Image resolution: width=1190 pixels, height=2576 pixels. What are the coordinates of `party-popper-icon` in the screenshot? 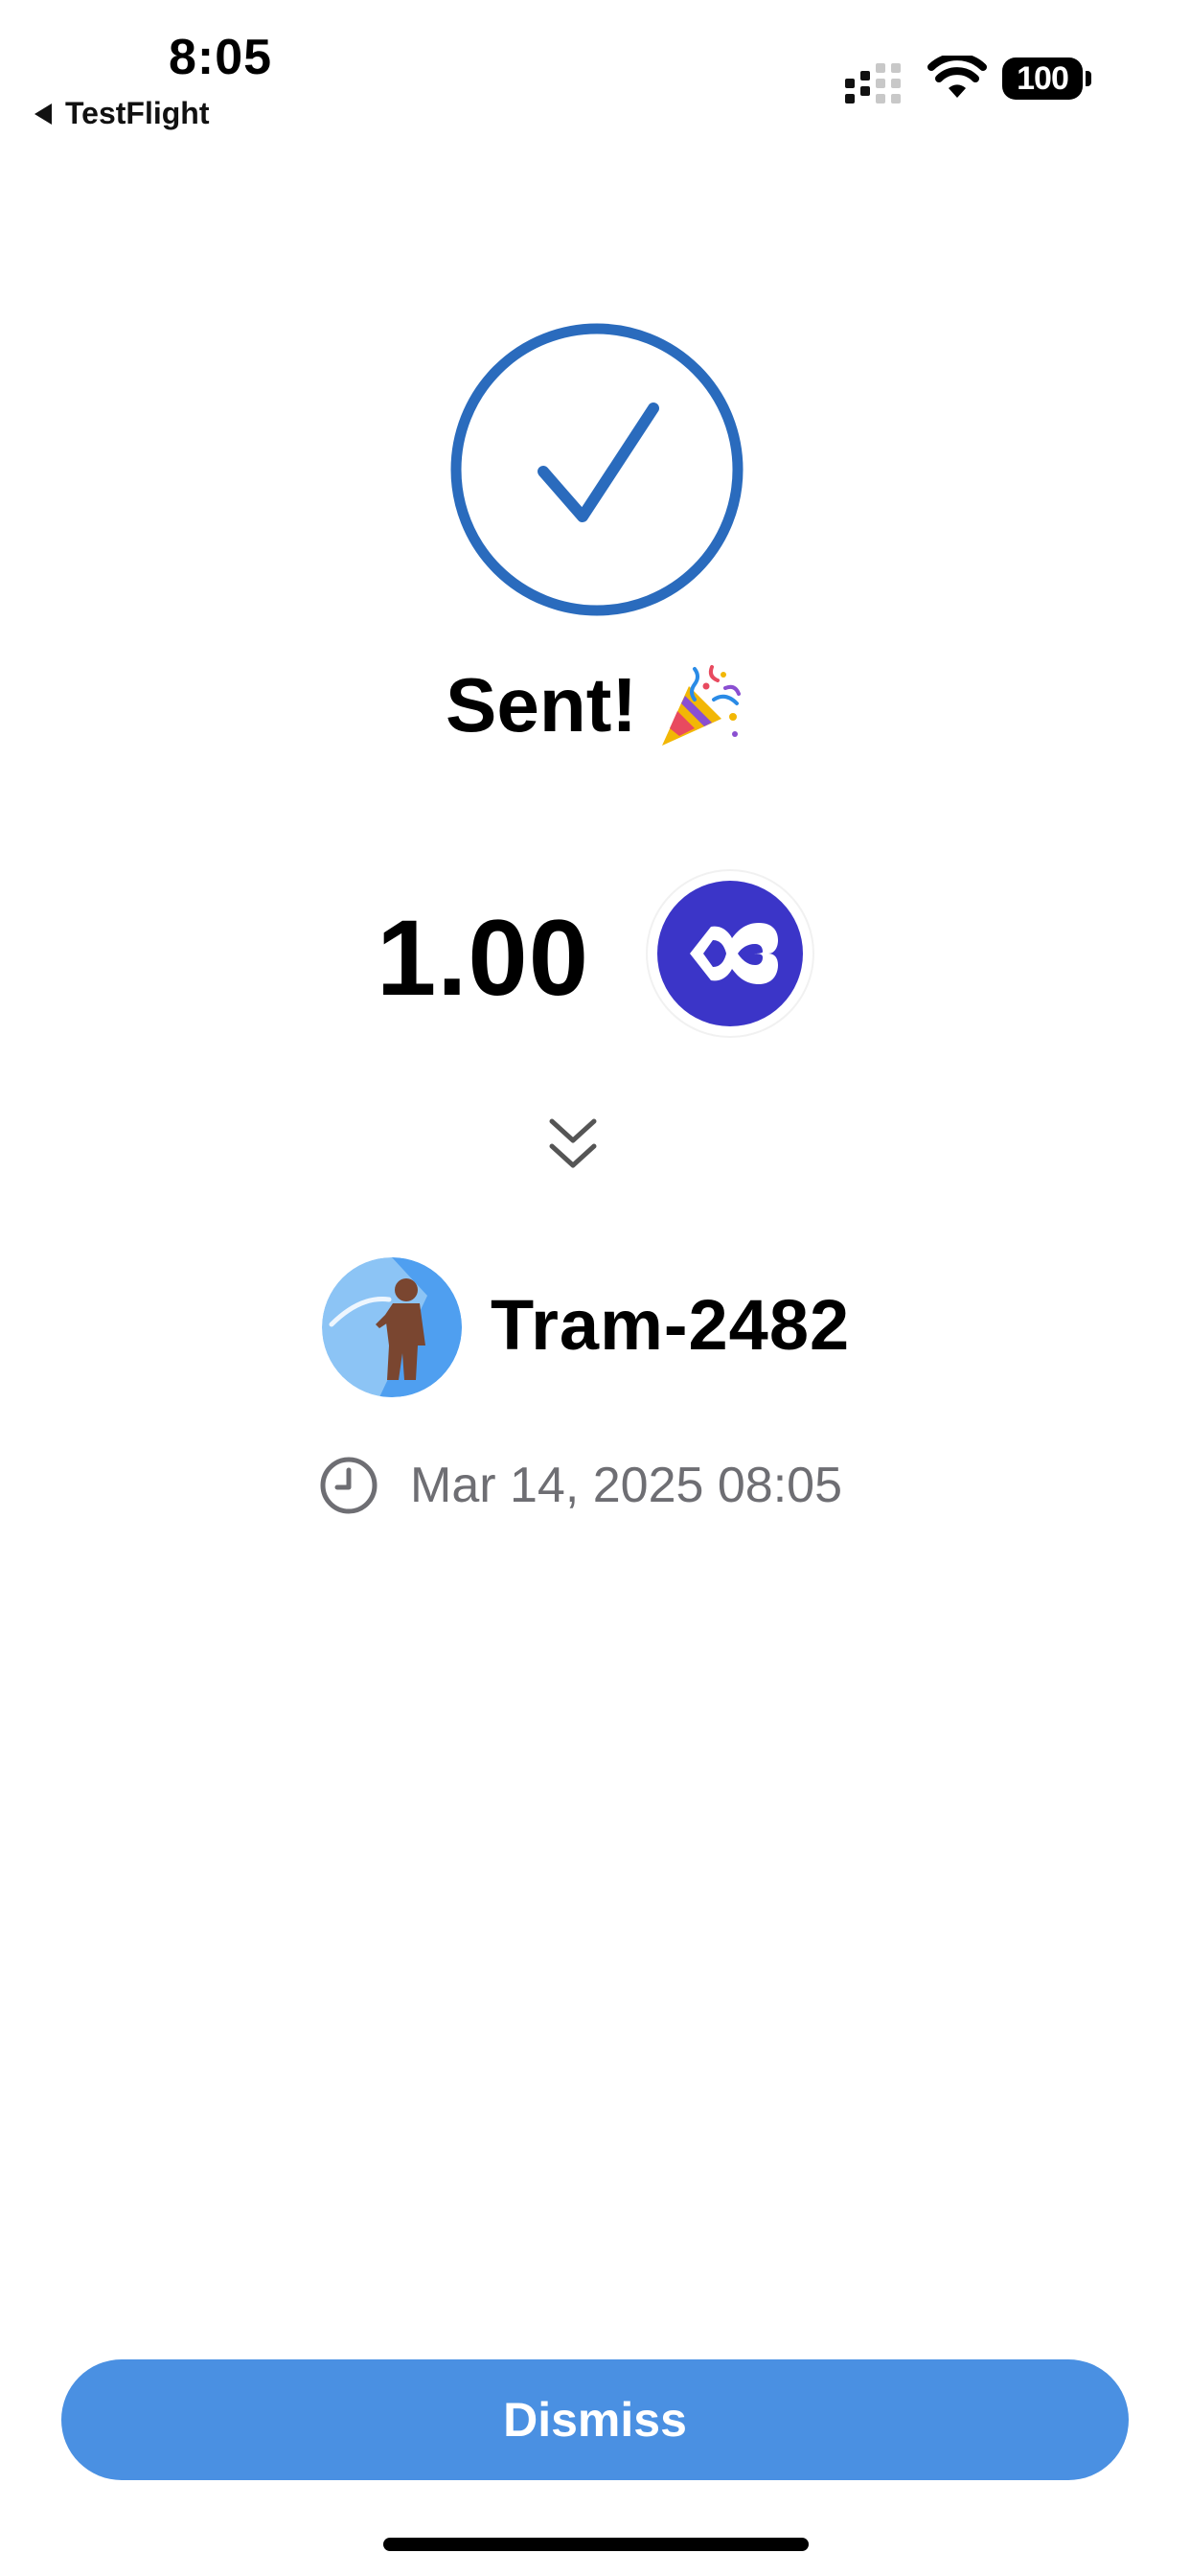 It's located at (701, 705).